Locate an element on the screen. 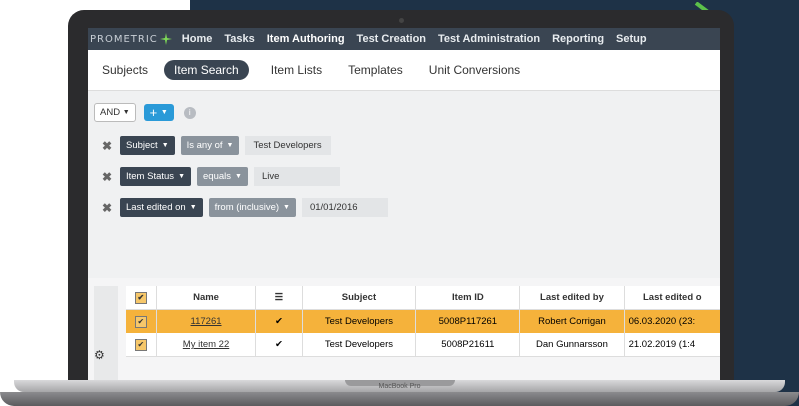 The width and height of the screenshot is (799, 406). tab-unit-conversions: Unit Conversions is located at coordinates (474, 70).